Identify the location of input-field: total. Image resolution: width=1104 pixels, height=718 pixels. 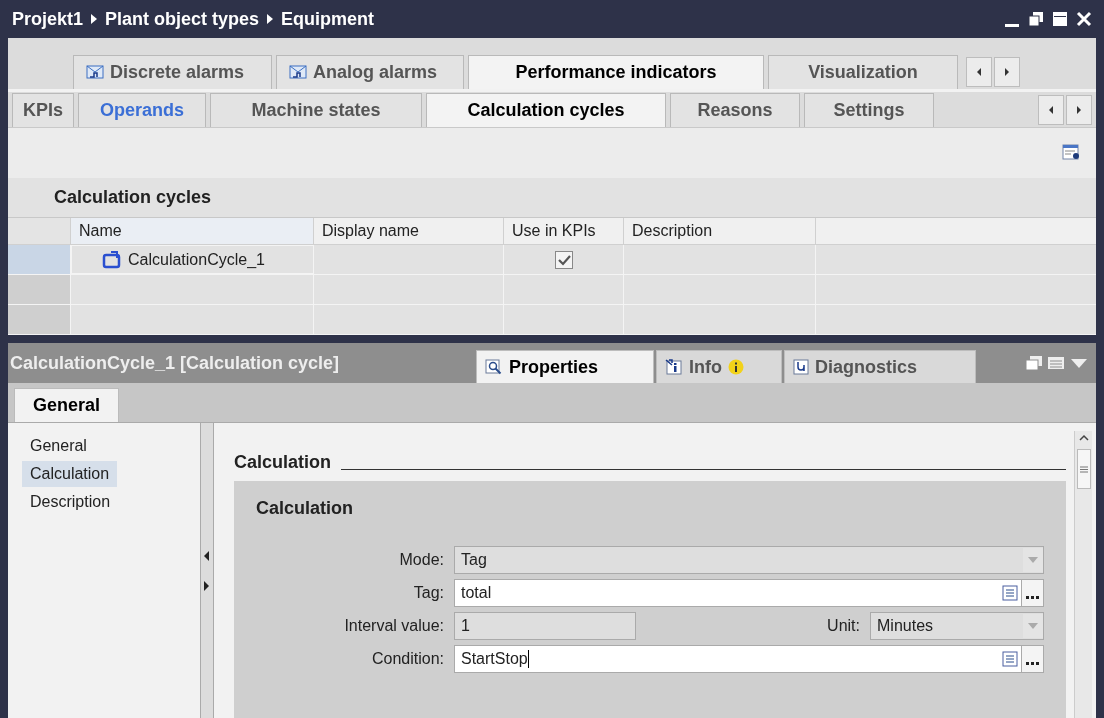
(749, 592).